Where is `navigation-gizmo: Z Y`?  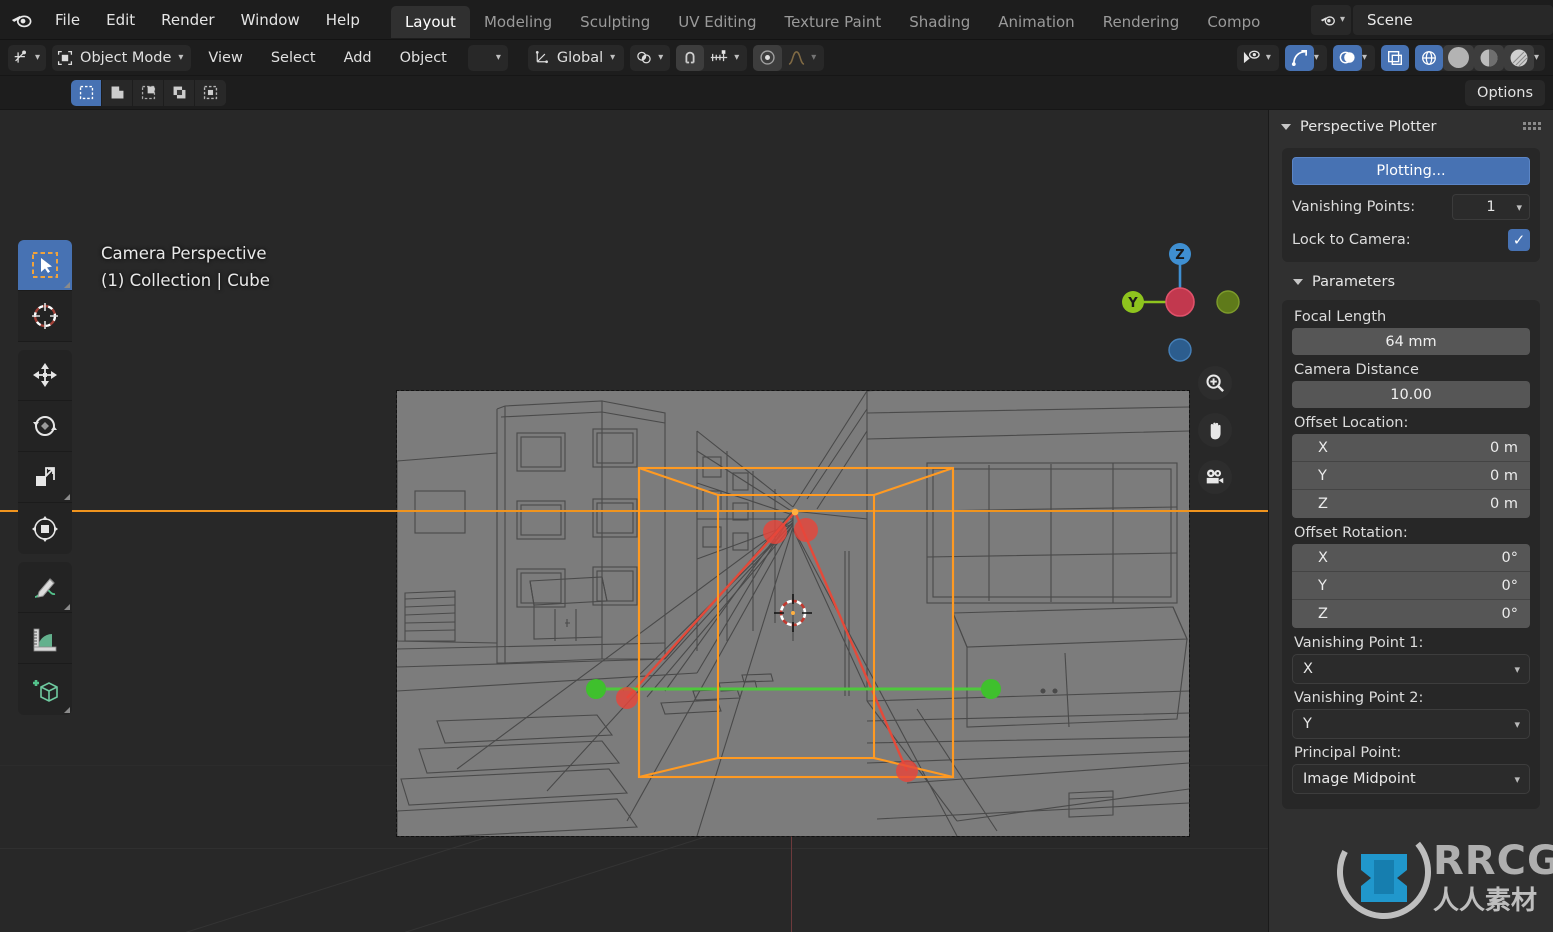 navigation-gizmo: Z Y is located at coordinates (1182, 302).